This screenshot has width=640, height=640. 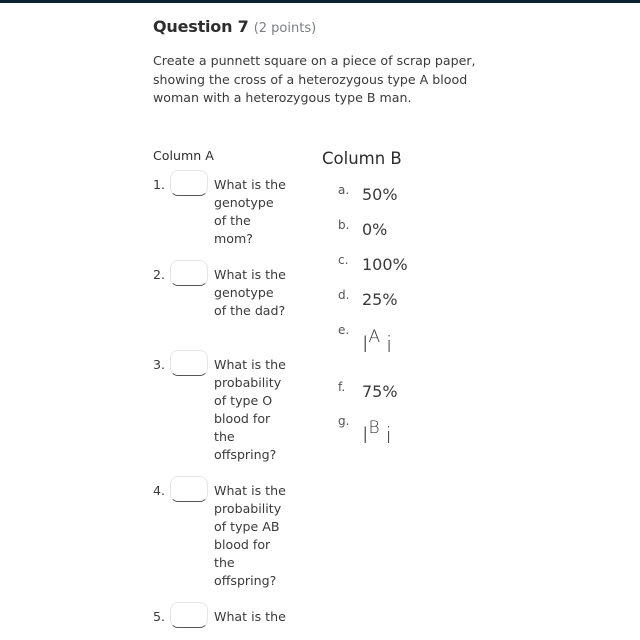 I want to click on item-text: What is the genotype of the mom?, so click(x=250, y=211).